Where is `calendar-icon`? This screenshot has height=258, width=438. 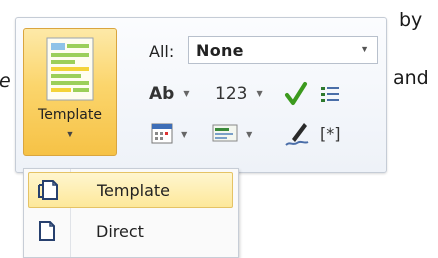 calendar-icon is located at coordinates (162, 133).